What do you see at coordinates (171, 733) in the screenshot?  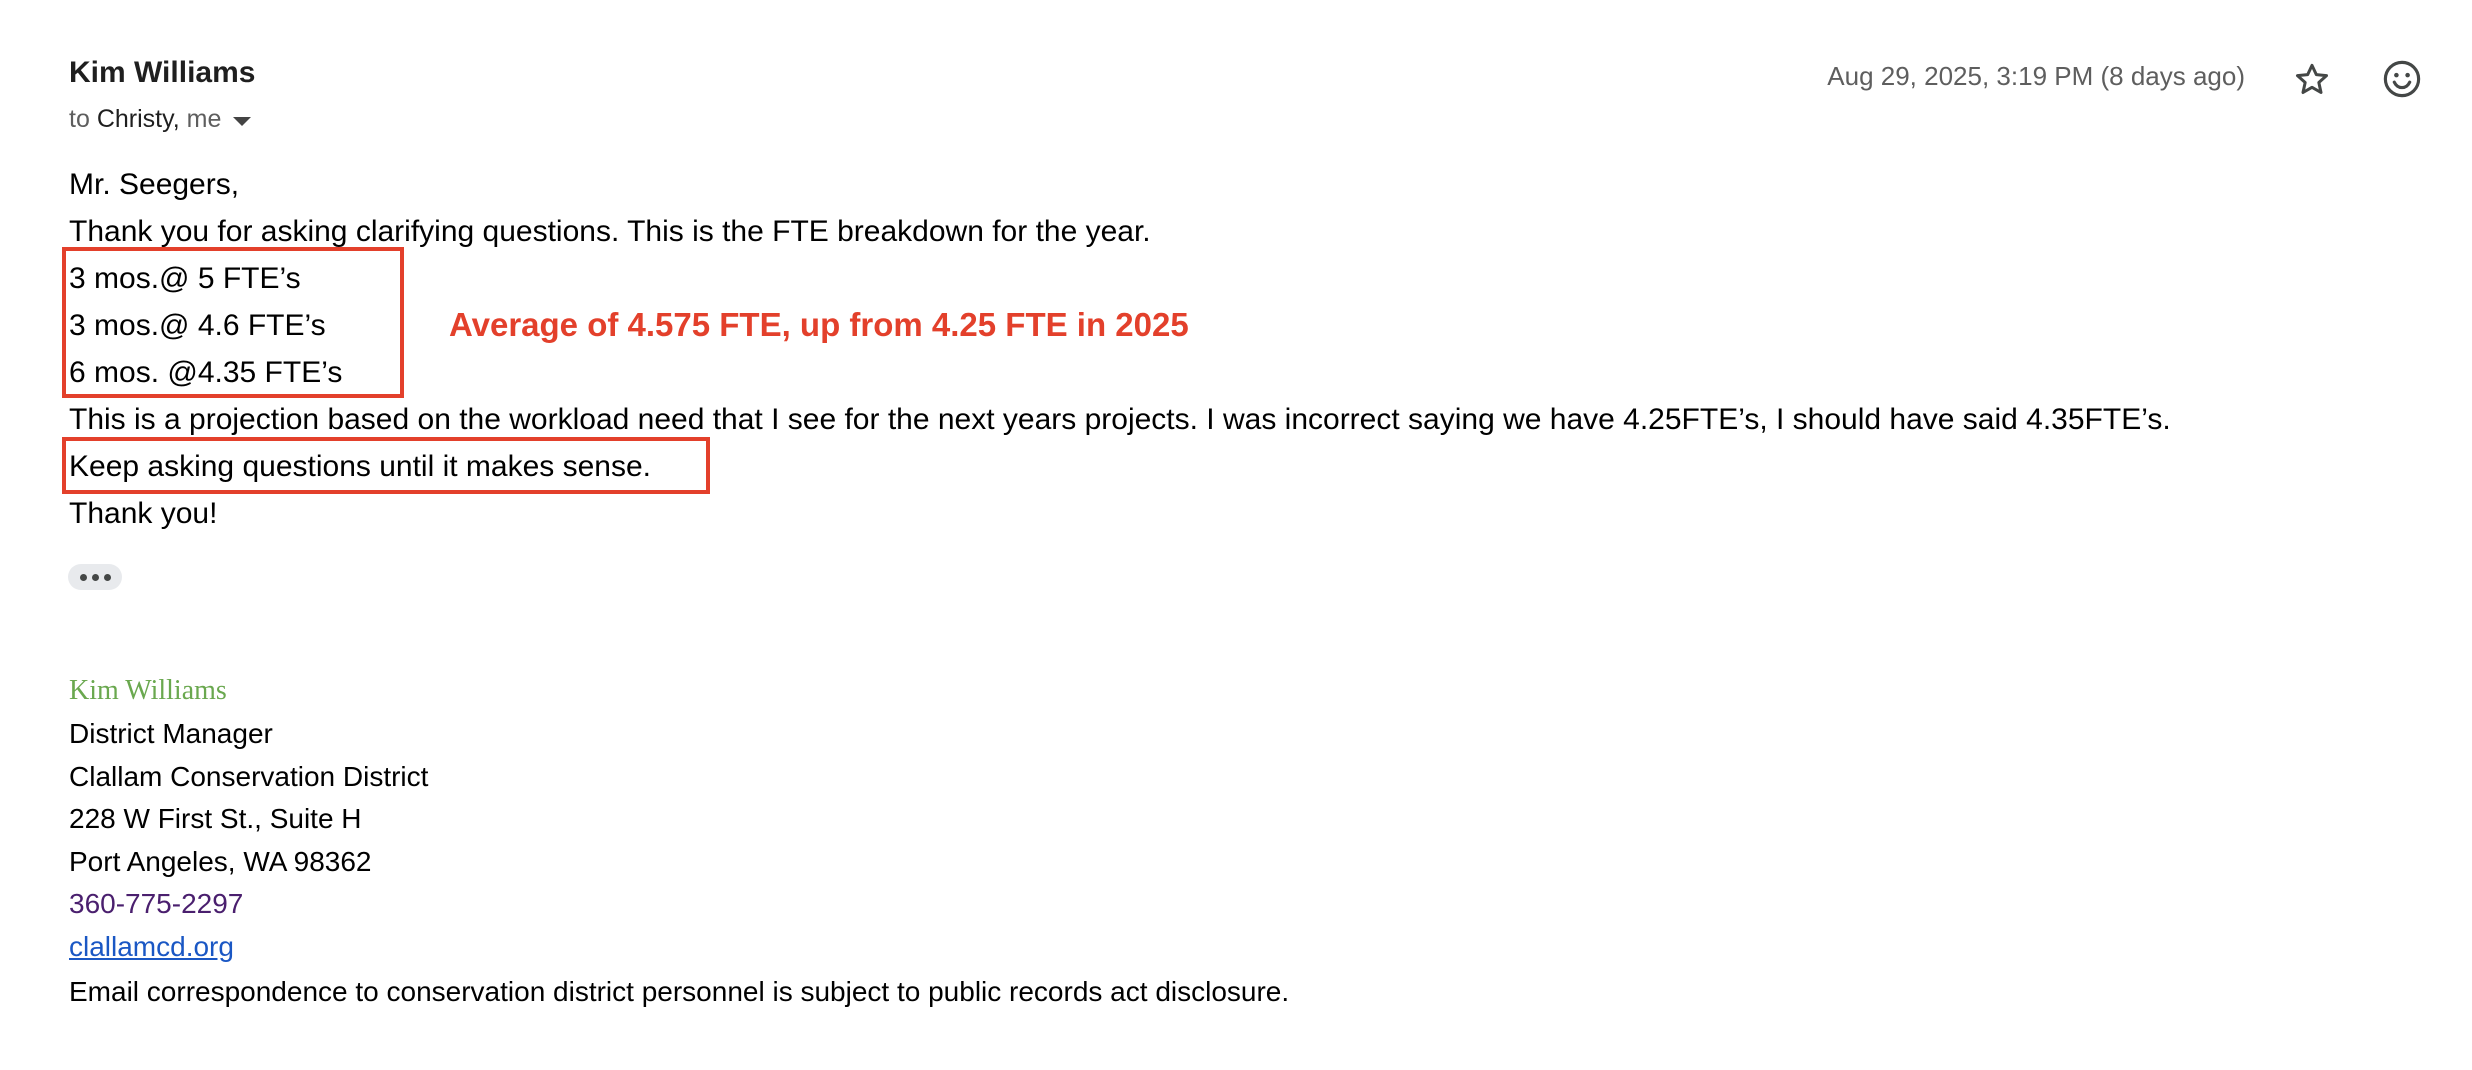 I see `signature-title: District Manager` at bounding box center [171, 733].